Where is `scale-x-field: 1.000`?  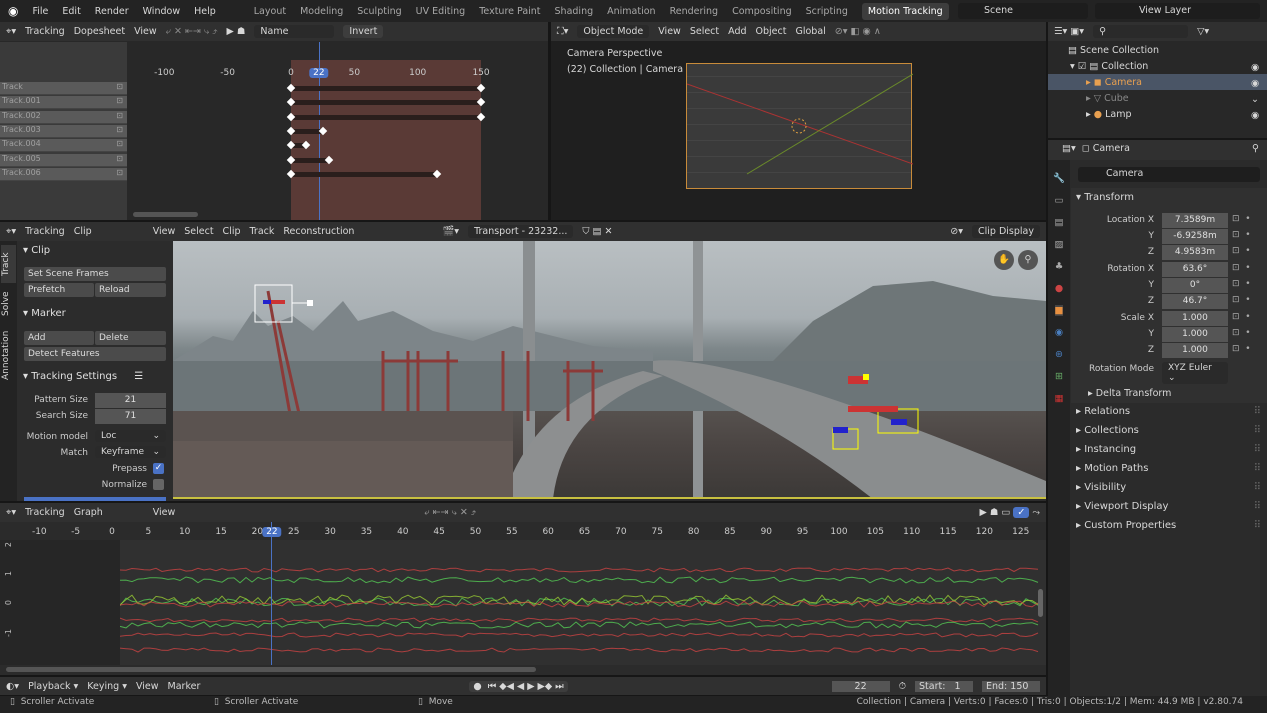 scale-x-field: 1.000 is located at coordinates (1195, 318).